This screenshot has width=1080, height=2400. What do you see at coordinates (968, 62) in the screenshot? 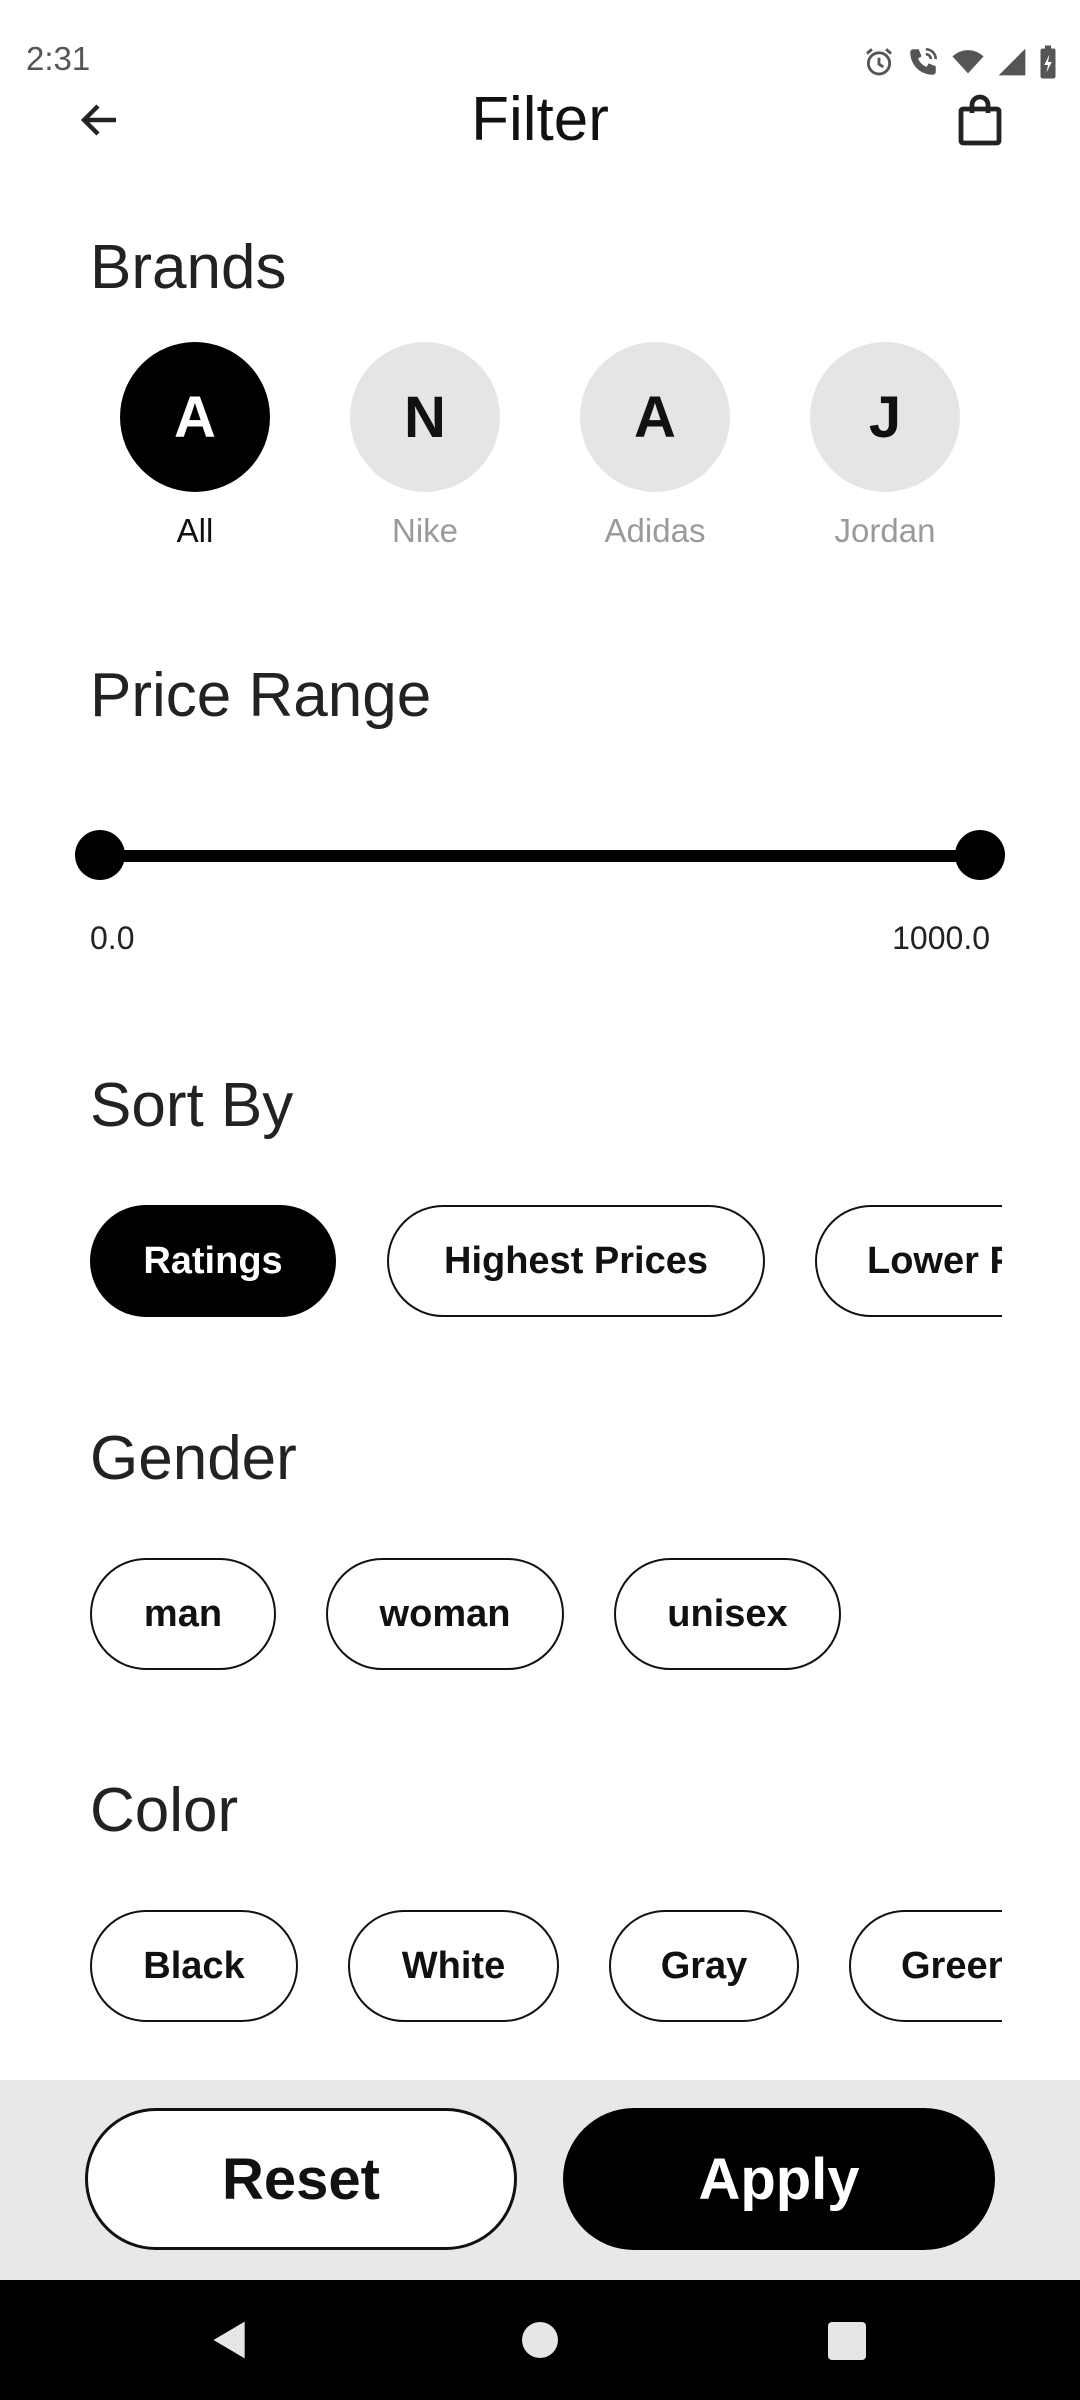
I see `wifi-icon` at bounding box center [968, 62].